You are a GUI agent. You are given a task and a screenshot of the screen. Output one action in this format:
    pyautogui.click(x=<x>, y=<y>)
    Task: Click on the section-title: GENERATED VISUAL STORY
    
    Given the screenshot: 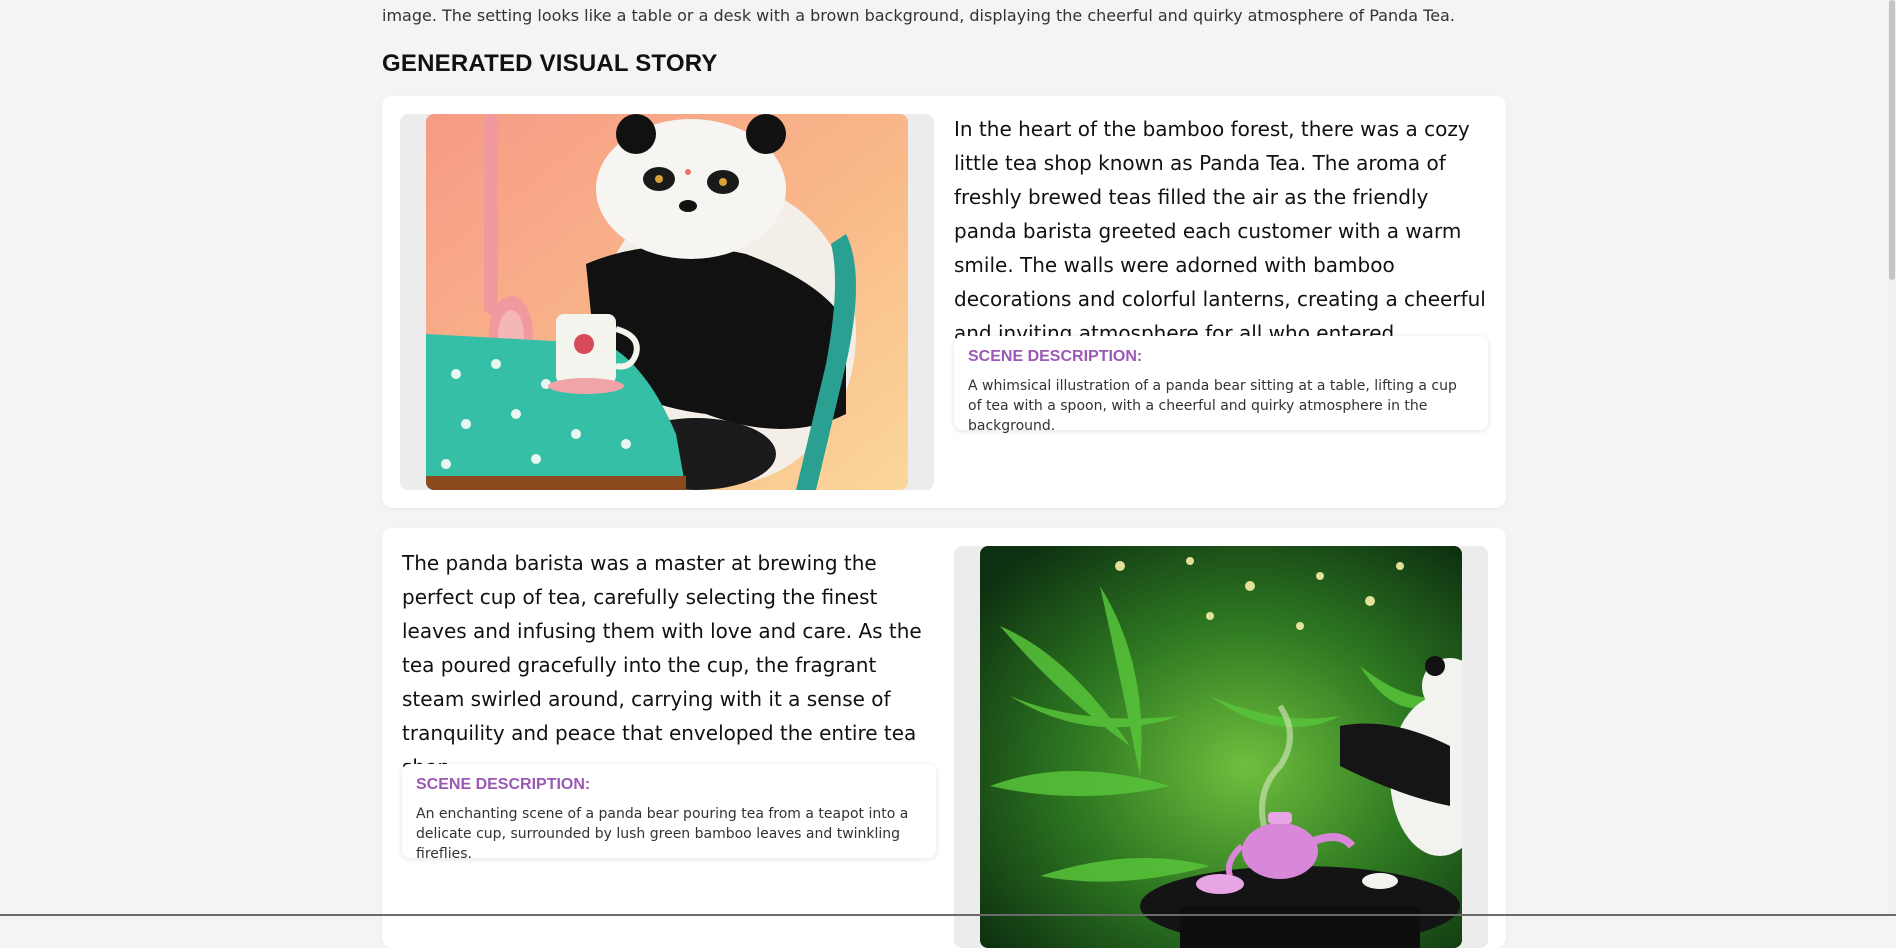 What is the action you would take?
    pyautogui.click(x=550, y=63)
    